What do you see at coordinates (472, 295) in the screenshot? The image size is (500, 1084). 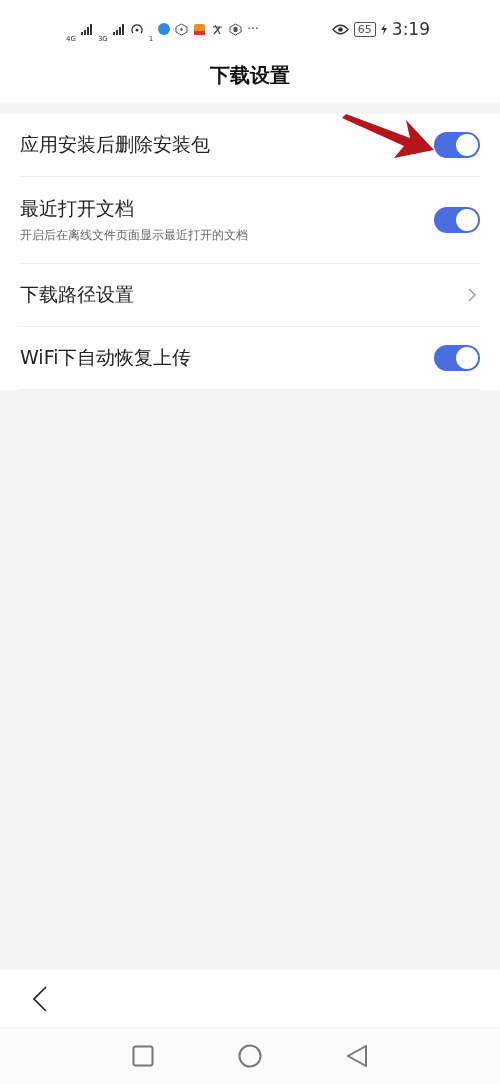 I see `chevron-right-icon` at bounding box center [472, 295].